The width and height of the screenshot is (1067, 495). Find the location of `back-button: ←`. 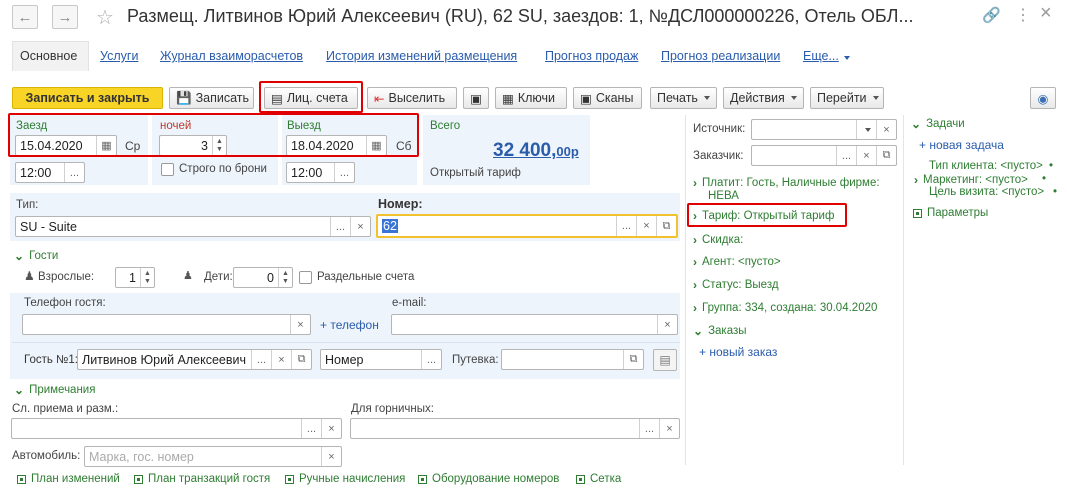

back-button: ← is located at coordinates (25, 17).